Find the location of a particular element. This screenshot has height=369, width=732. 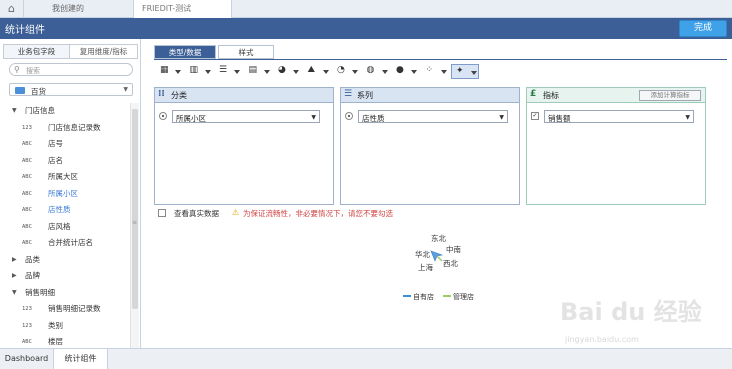

field-panel-tabs: 业务包字段 复用维度/指标 is located at coordinates (70, 51).